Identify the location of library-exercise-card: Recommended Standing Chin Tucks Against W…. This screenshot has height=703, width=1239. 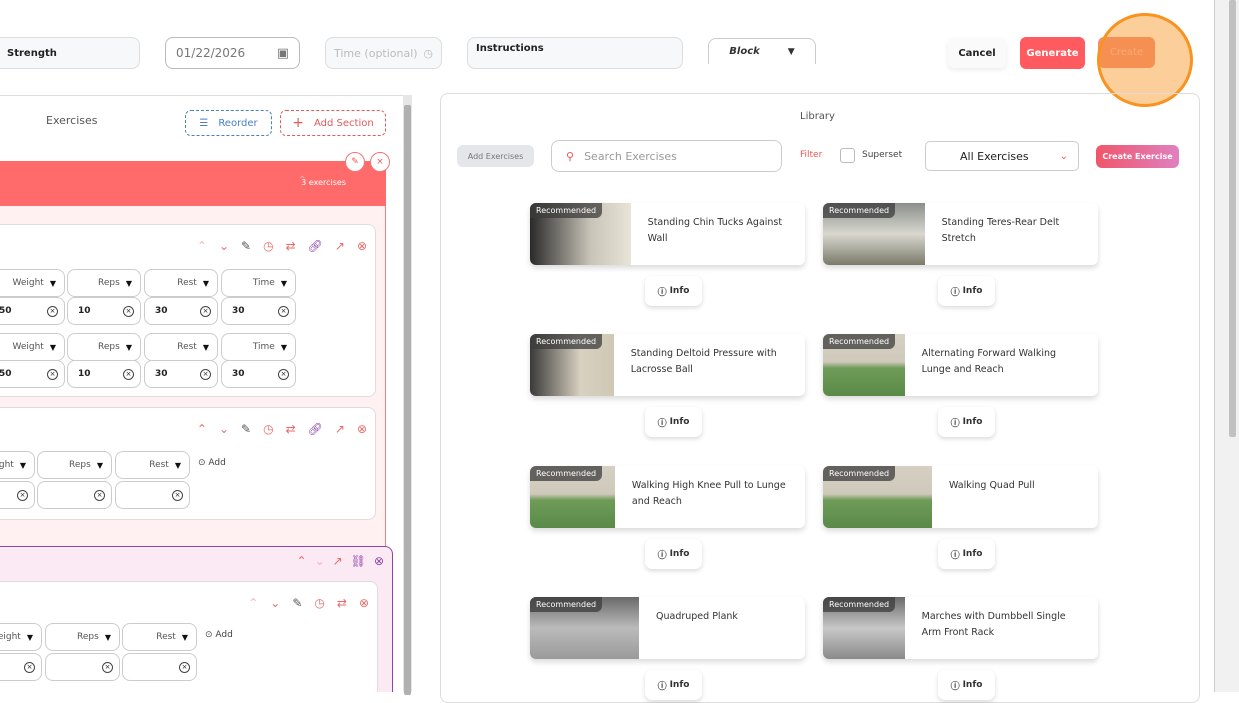
(667, 234).